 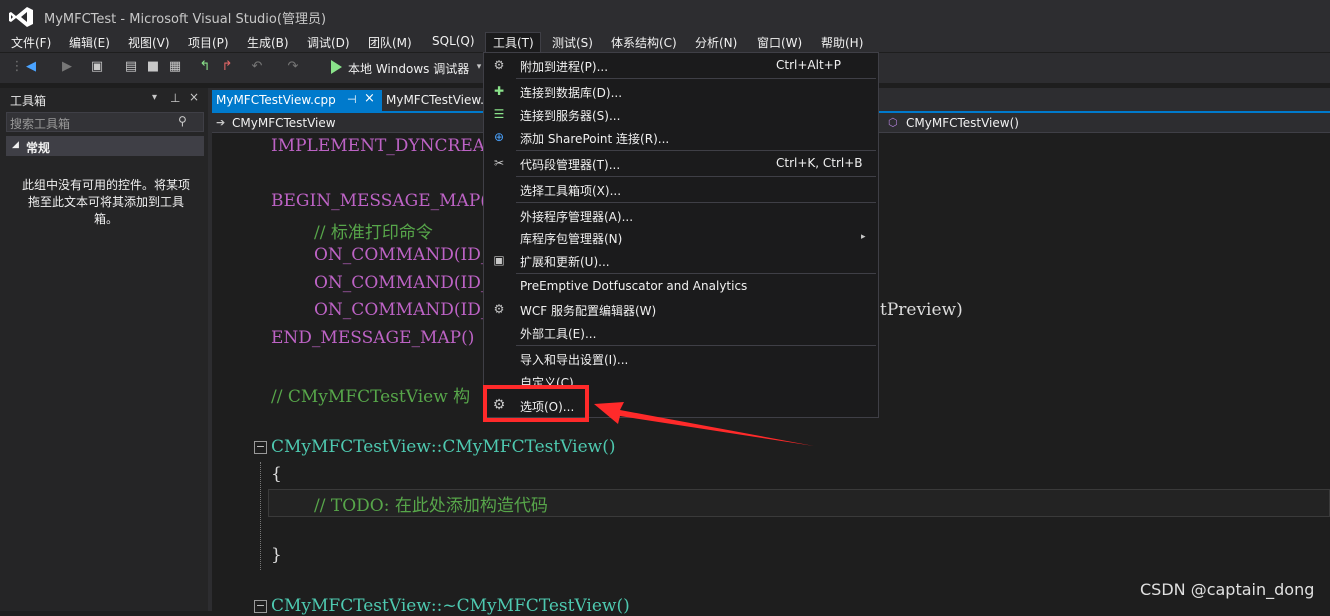 What do you see at coordinates (257, 67) in the screenshot?
I see `undo-icon: ↶` at bounding box center [257, 67].